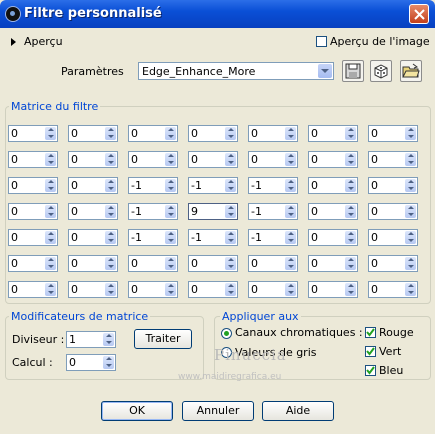 The image size is (435, 434). What do you see at coordinates (43, 41) in the screenshot?
I see `preview-toggle: Aperçu` at bounding box center [43, 41].